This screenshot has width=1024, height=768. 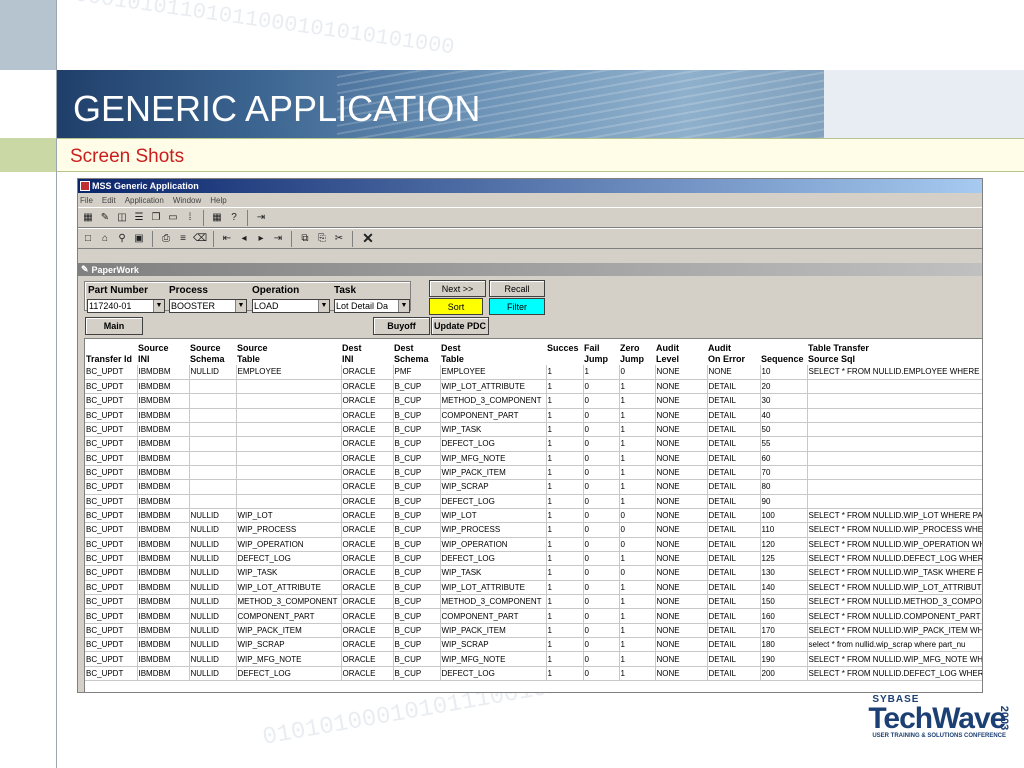 What do you see at coordinates (784, 487) in the screenshot?
I see `table-cell: 80` at bounding box center [784, 487].